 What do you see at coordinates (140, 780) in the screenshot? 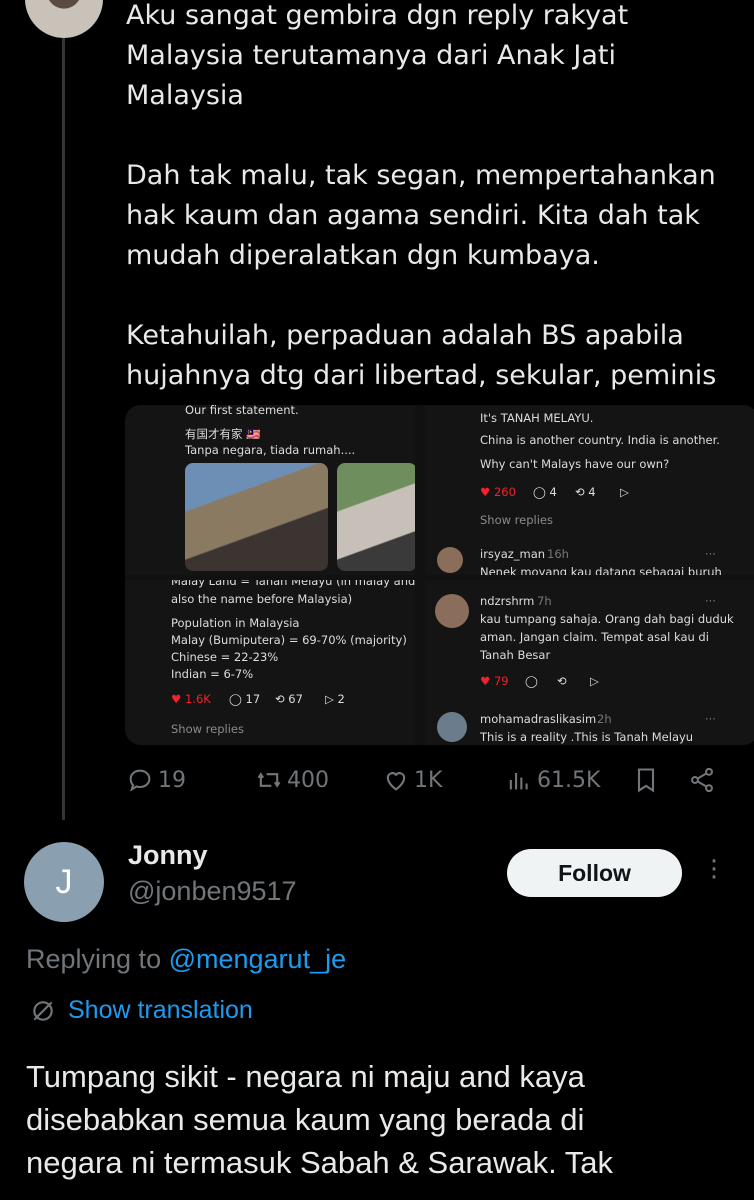
I see `reply-icon` at bounding box center [140, 780].